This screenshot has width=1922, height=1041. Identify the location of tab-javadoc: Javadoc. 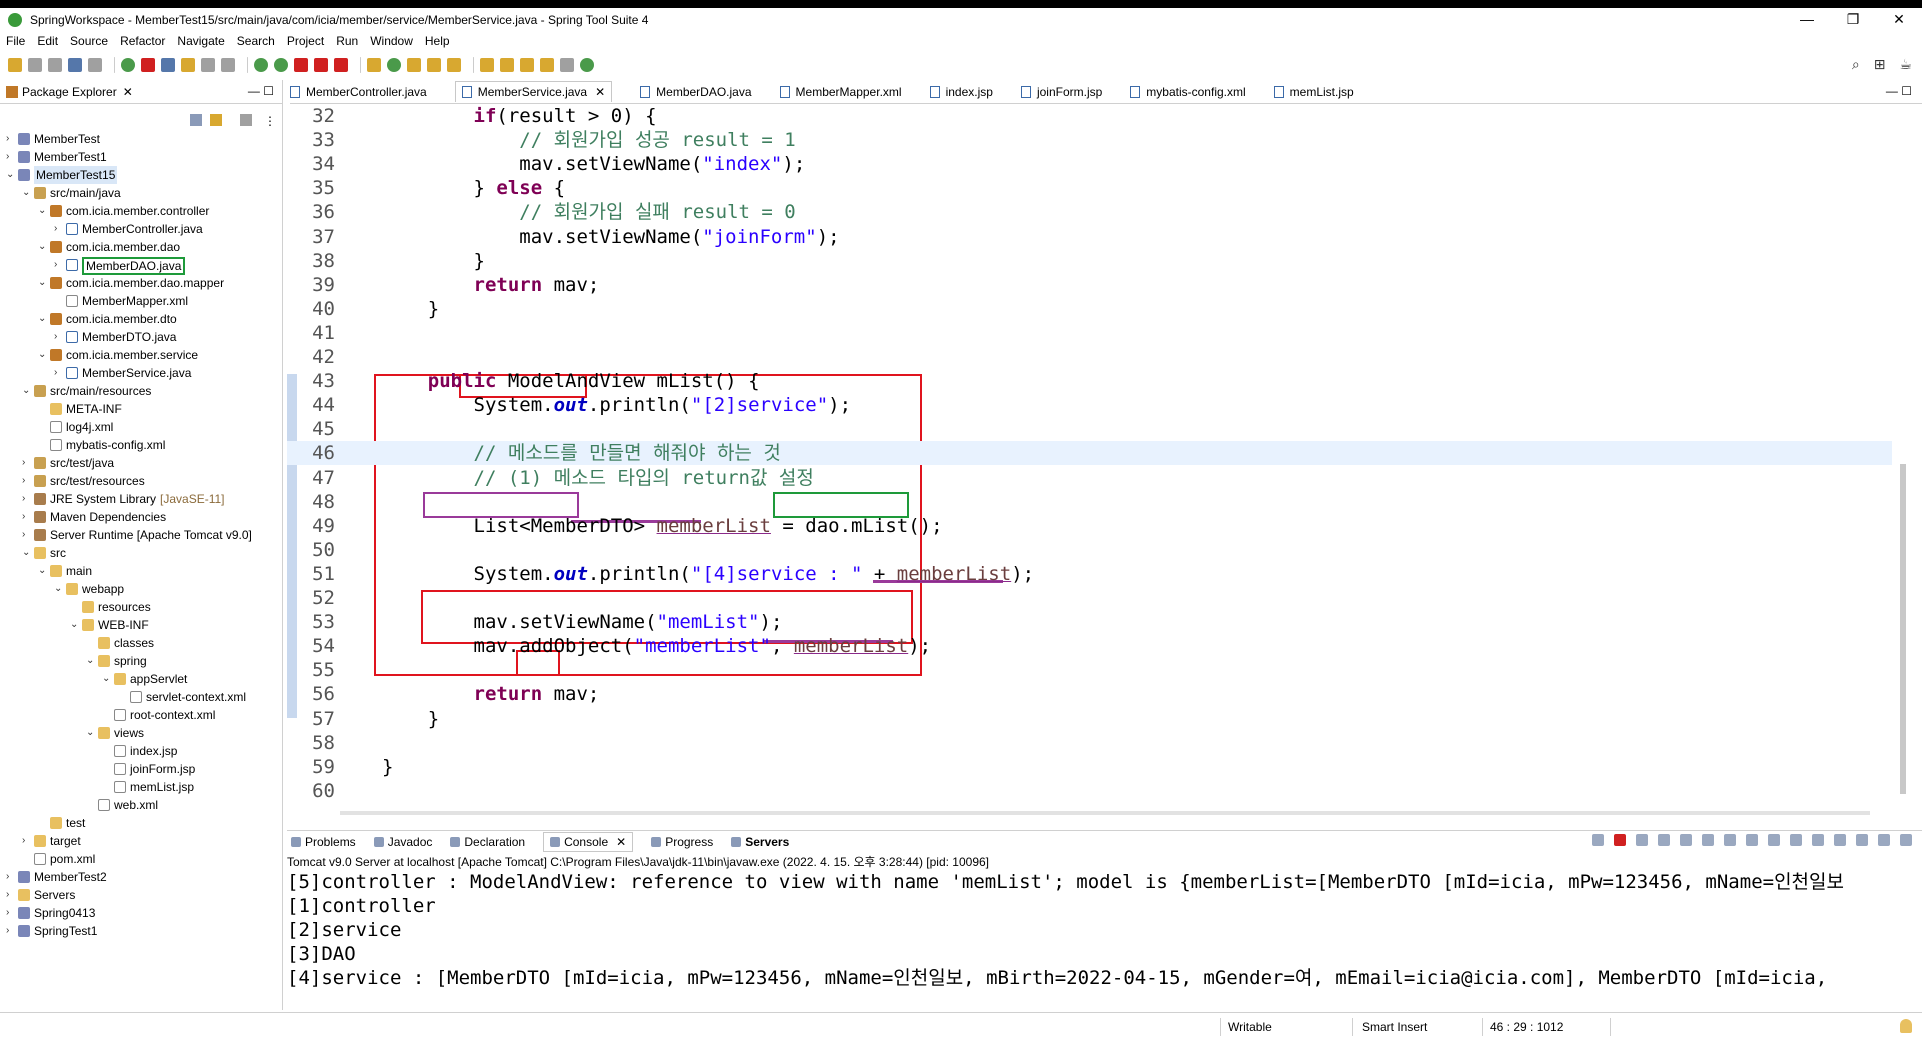
(402, 842).